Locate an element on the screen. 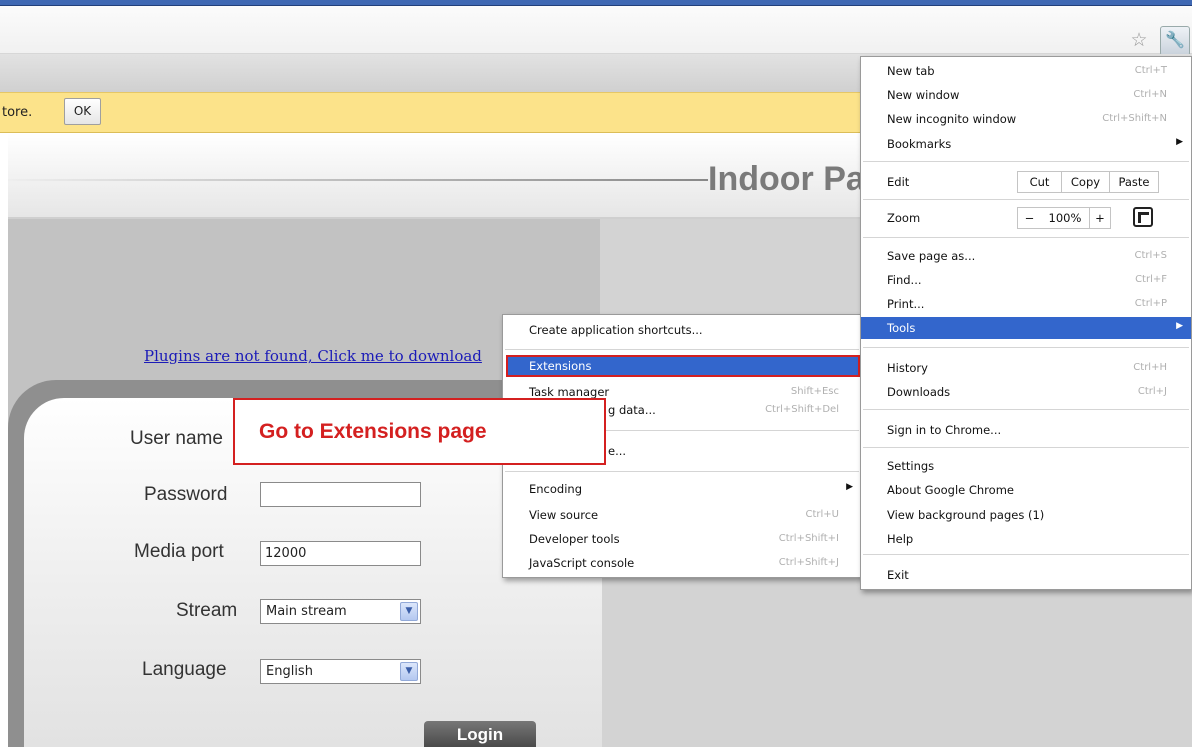 This screenshot has height=747, width=1192. menu-item-developer-tools: Developer tools Ctrl+Shift+I is located at coordinates (682, 539).